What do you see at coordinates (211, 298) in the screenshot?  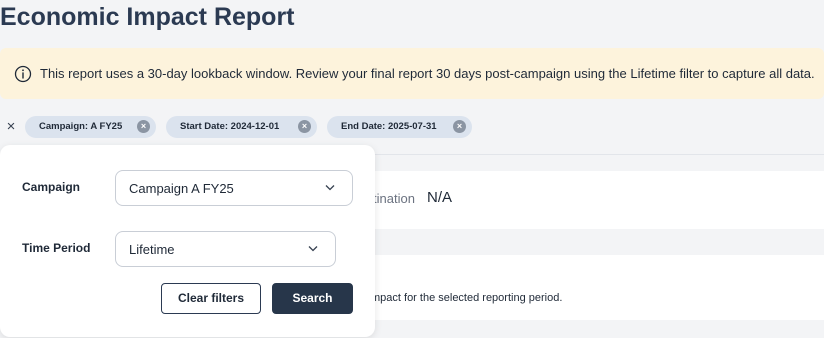 I see `clear-filters-button: Clear filters` at bounding box center [211, 298].